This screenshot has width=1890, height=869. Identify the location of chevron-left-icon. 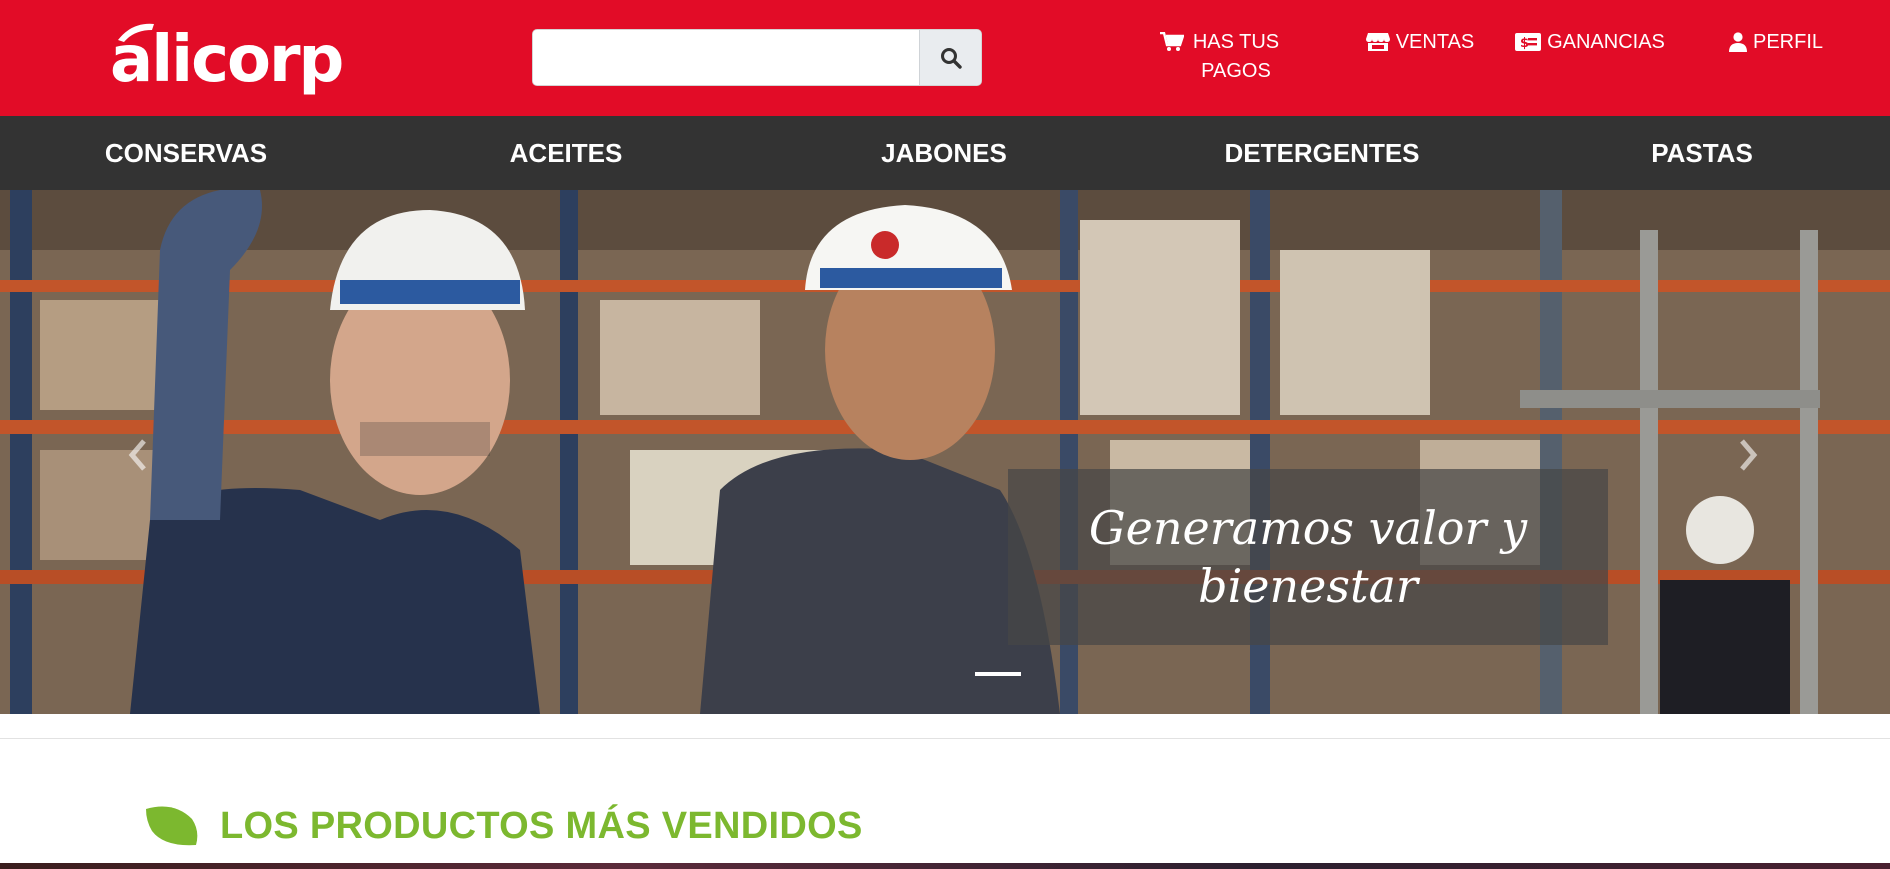
(137, 455).